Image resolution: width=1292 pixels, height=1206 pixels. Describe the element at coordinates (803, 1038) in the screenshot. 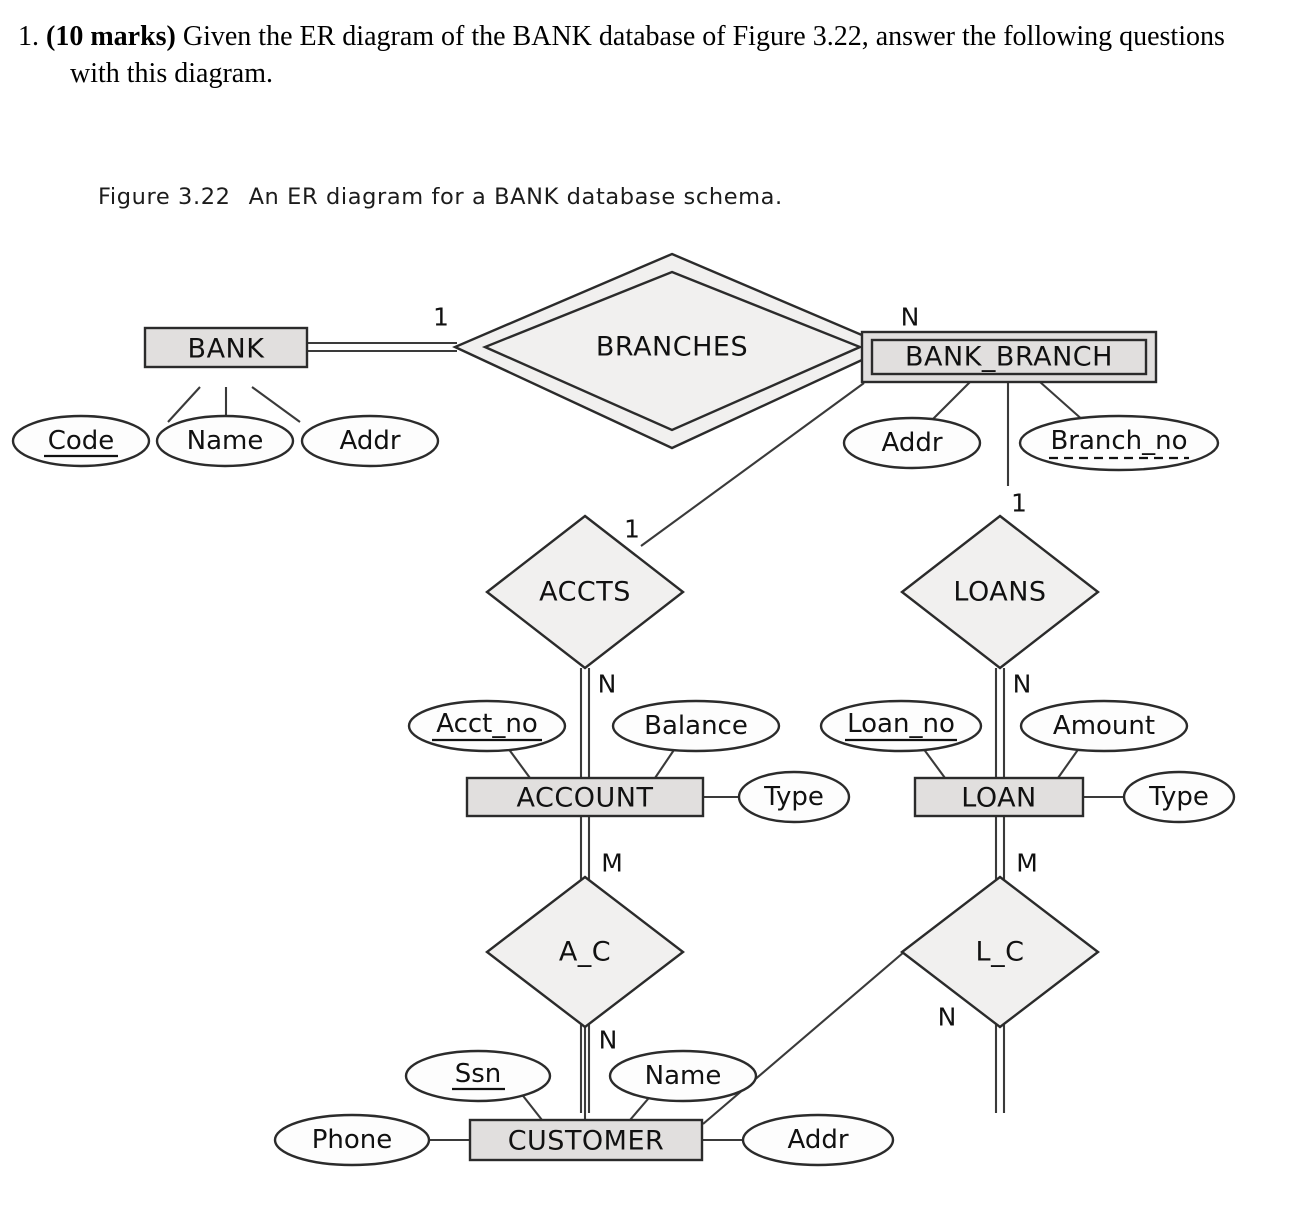

I see `line-lc-customer` at that location.